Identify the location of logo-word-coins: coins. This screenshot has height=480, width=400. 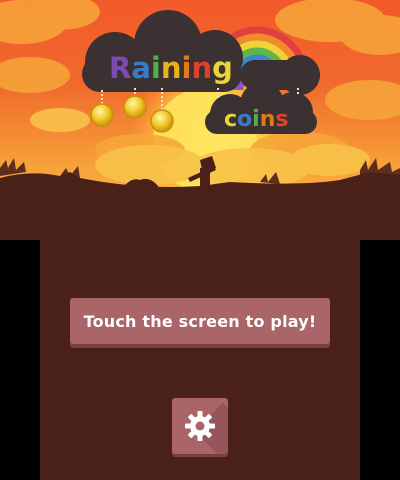
(256, 119).